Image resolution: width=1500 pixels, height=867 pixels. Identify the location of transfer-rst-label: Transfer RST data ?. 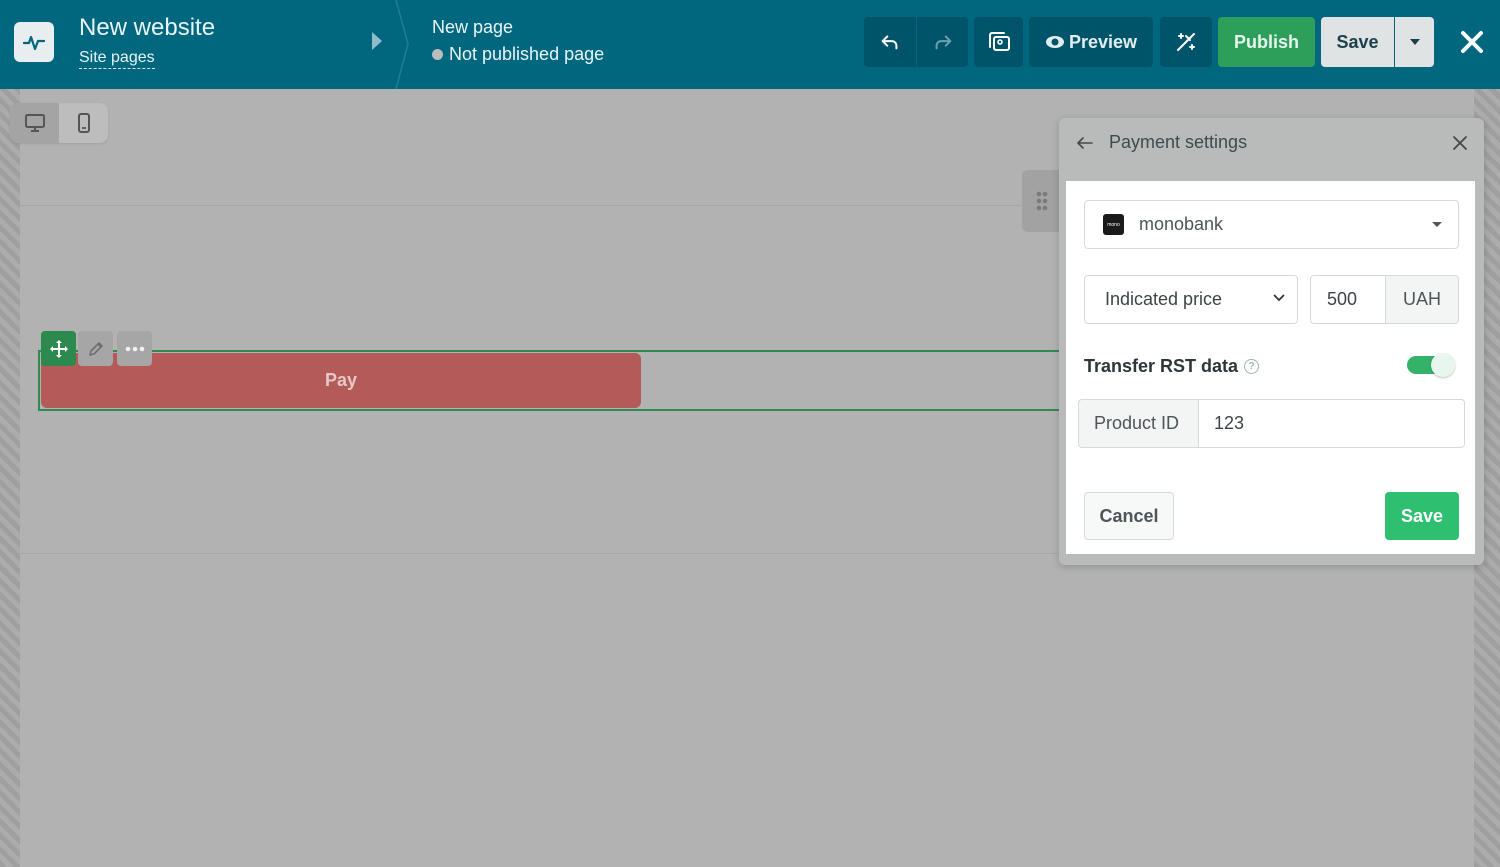
(1172, 366).